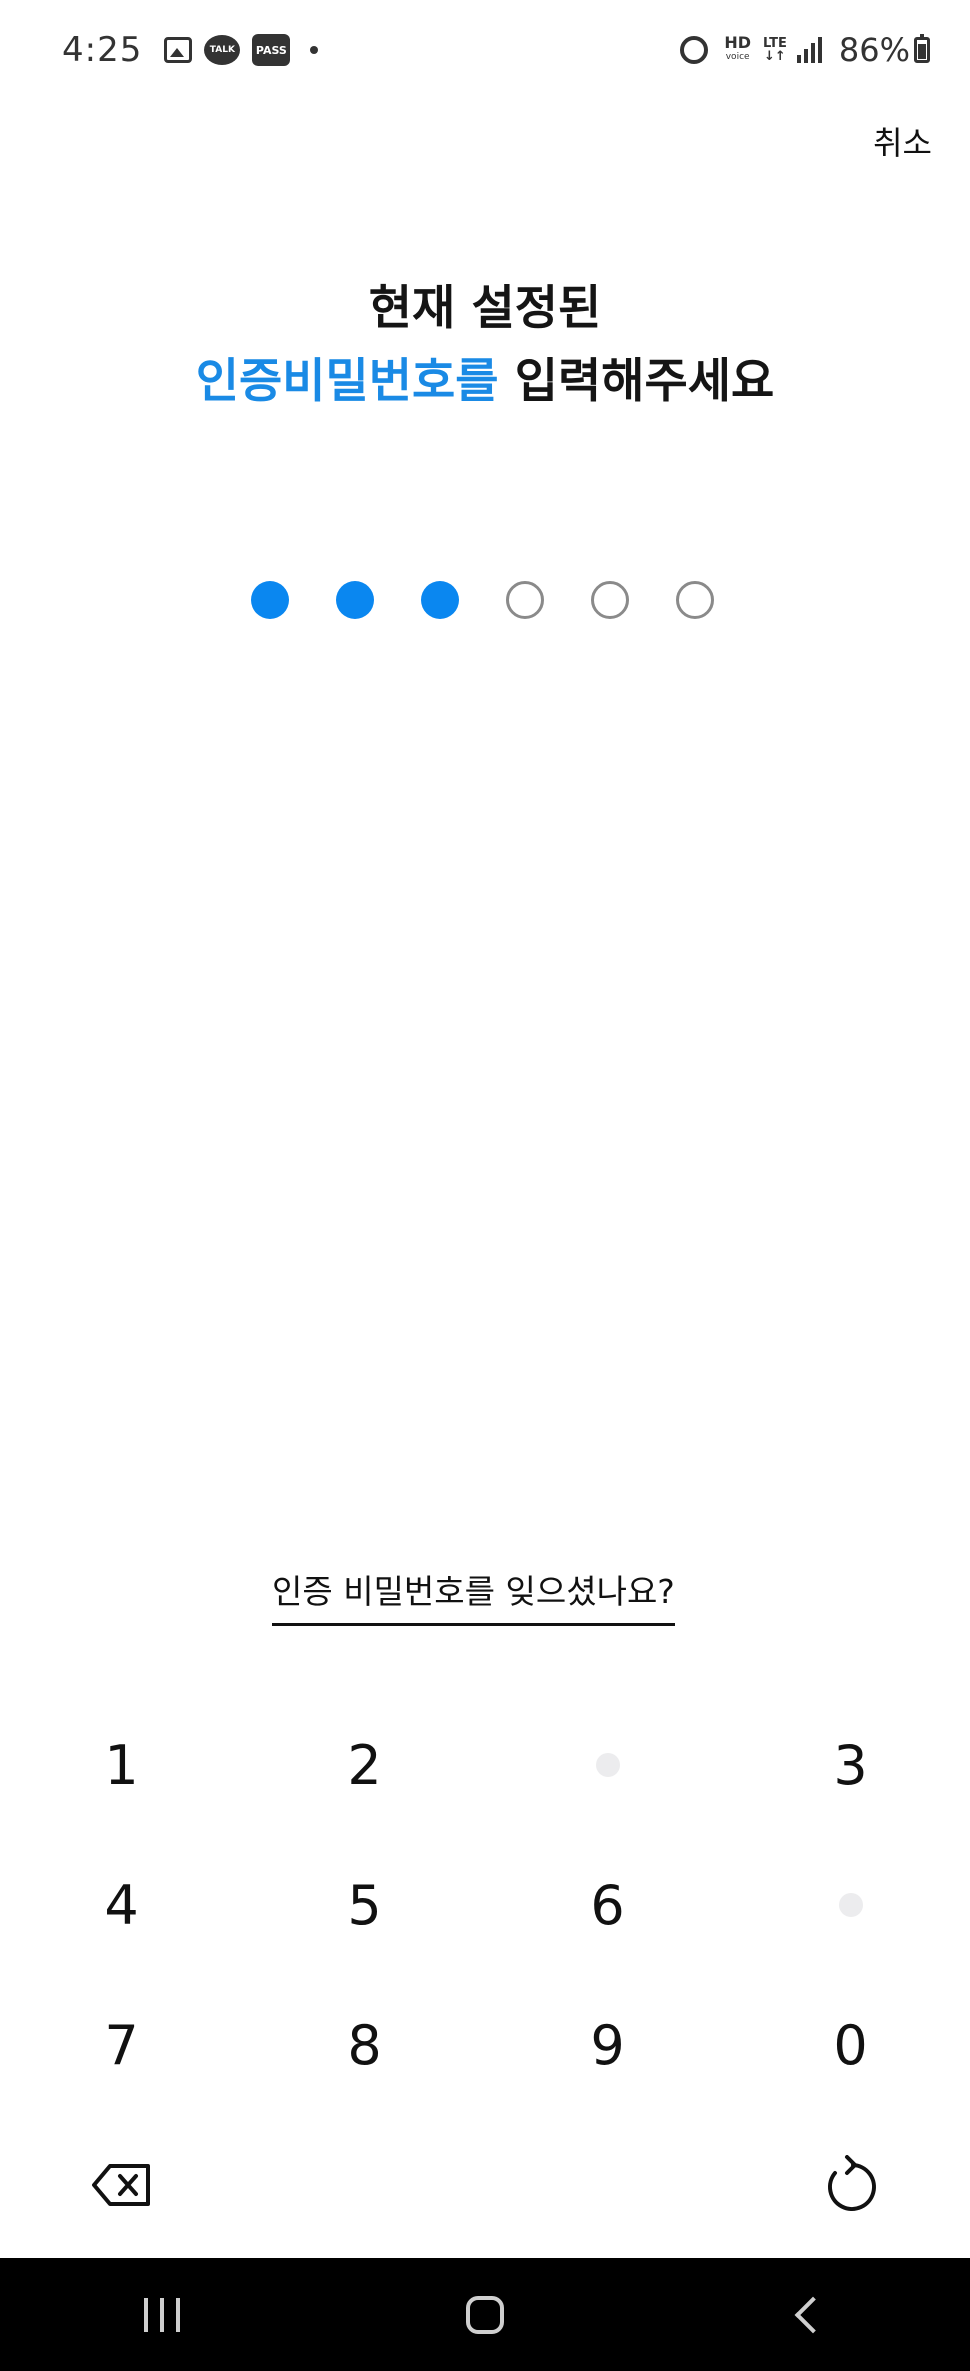 This screenshot has height=2371, width=970. I want to click on back-button, so click(808, 2315).